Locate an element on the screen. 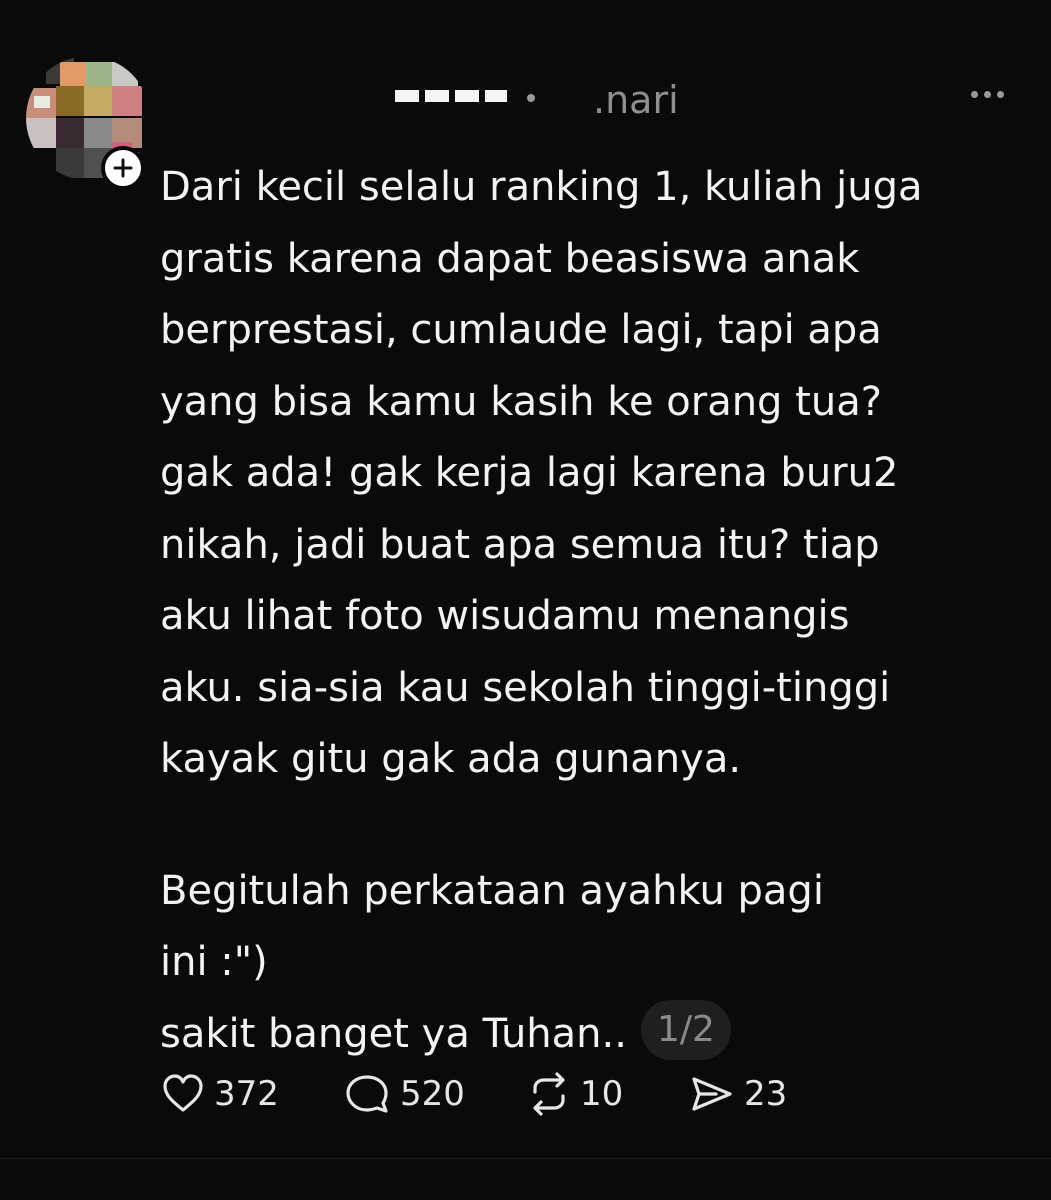 Image resolution: width=1051 pixels, height=1200 pixels. follow-button is located at coordinates (123, 168).